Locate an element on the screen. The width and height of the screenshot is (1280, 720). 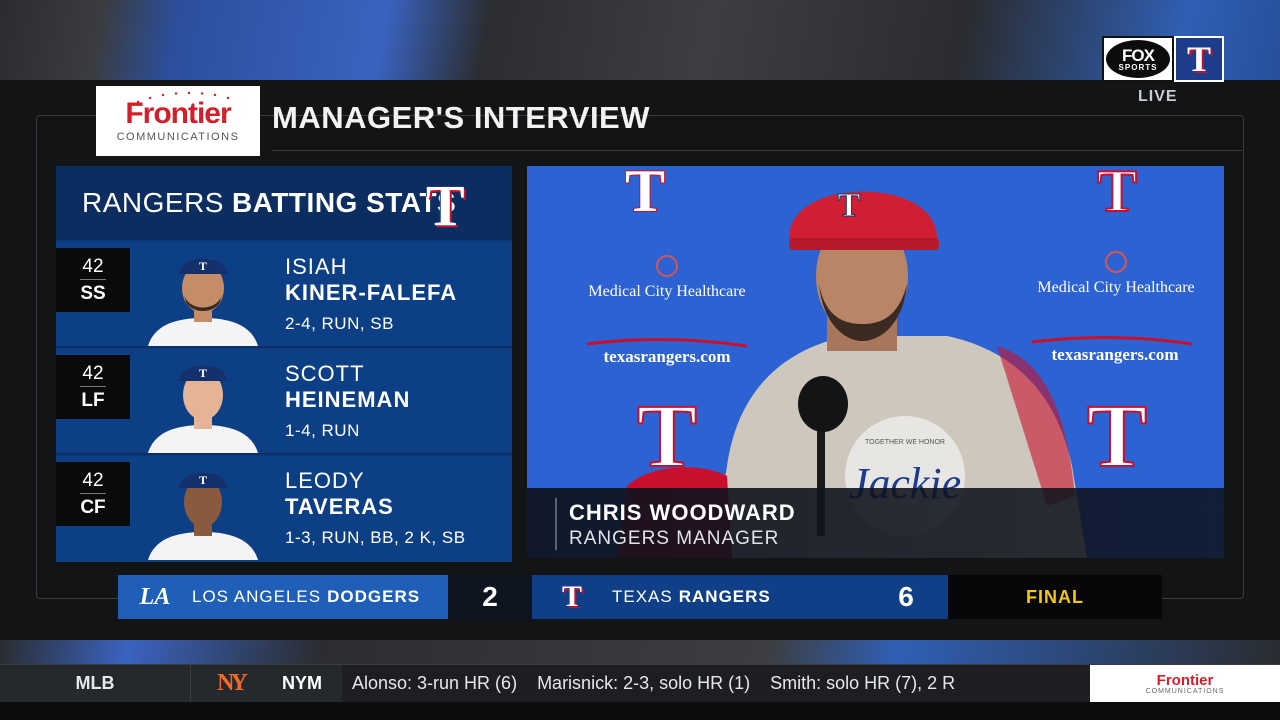
fox-logo-line1: FOX is located at coordinates (1138, 55).